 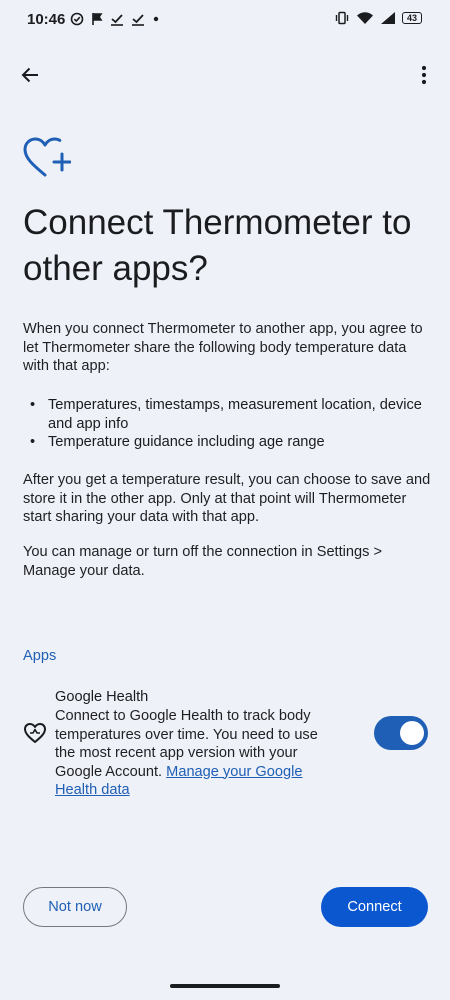 What do you see at coordinates (378, 18) in the screenshot?
I see `status-system-icons: 43` at bounding box center [378, 18].